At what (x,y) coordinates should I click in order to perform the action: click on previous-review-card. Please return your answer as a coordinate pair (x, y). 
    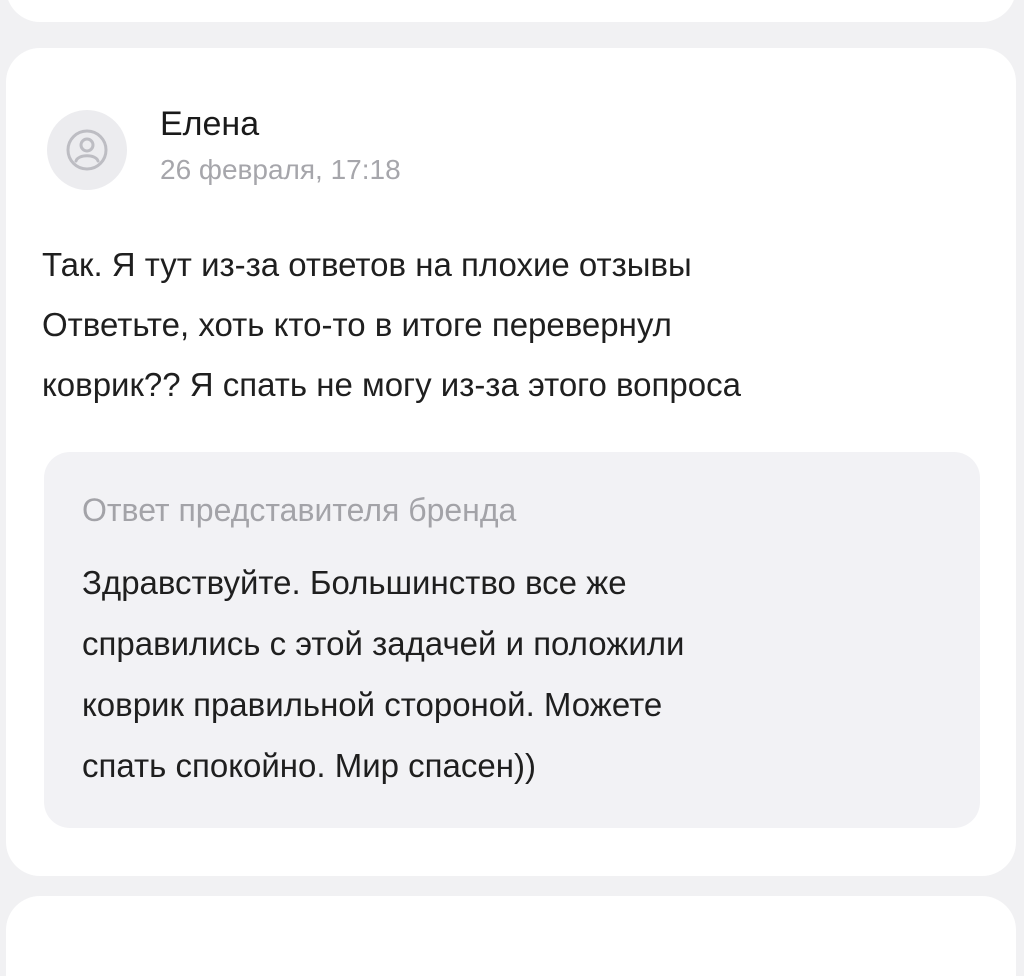
    Looking at the image, I should click on (511, 11).